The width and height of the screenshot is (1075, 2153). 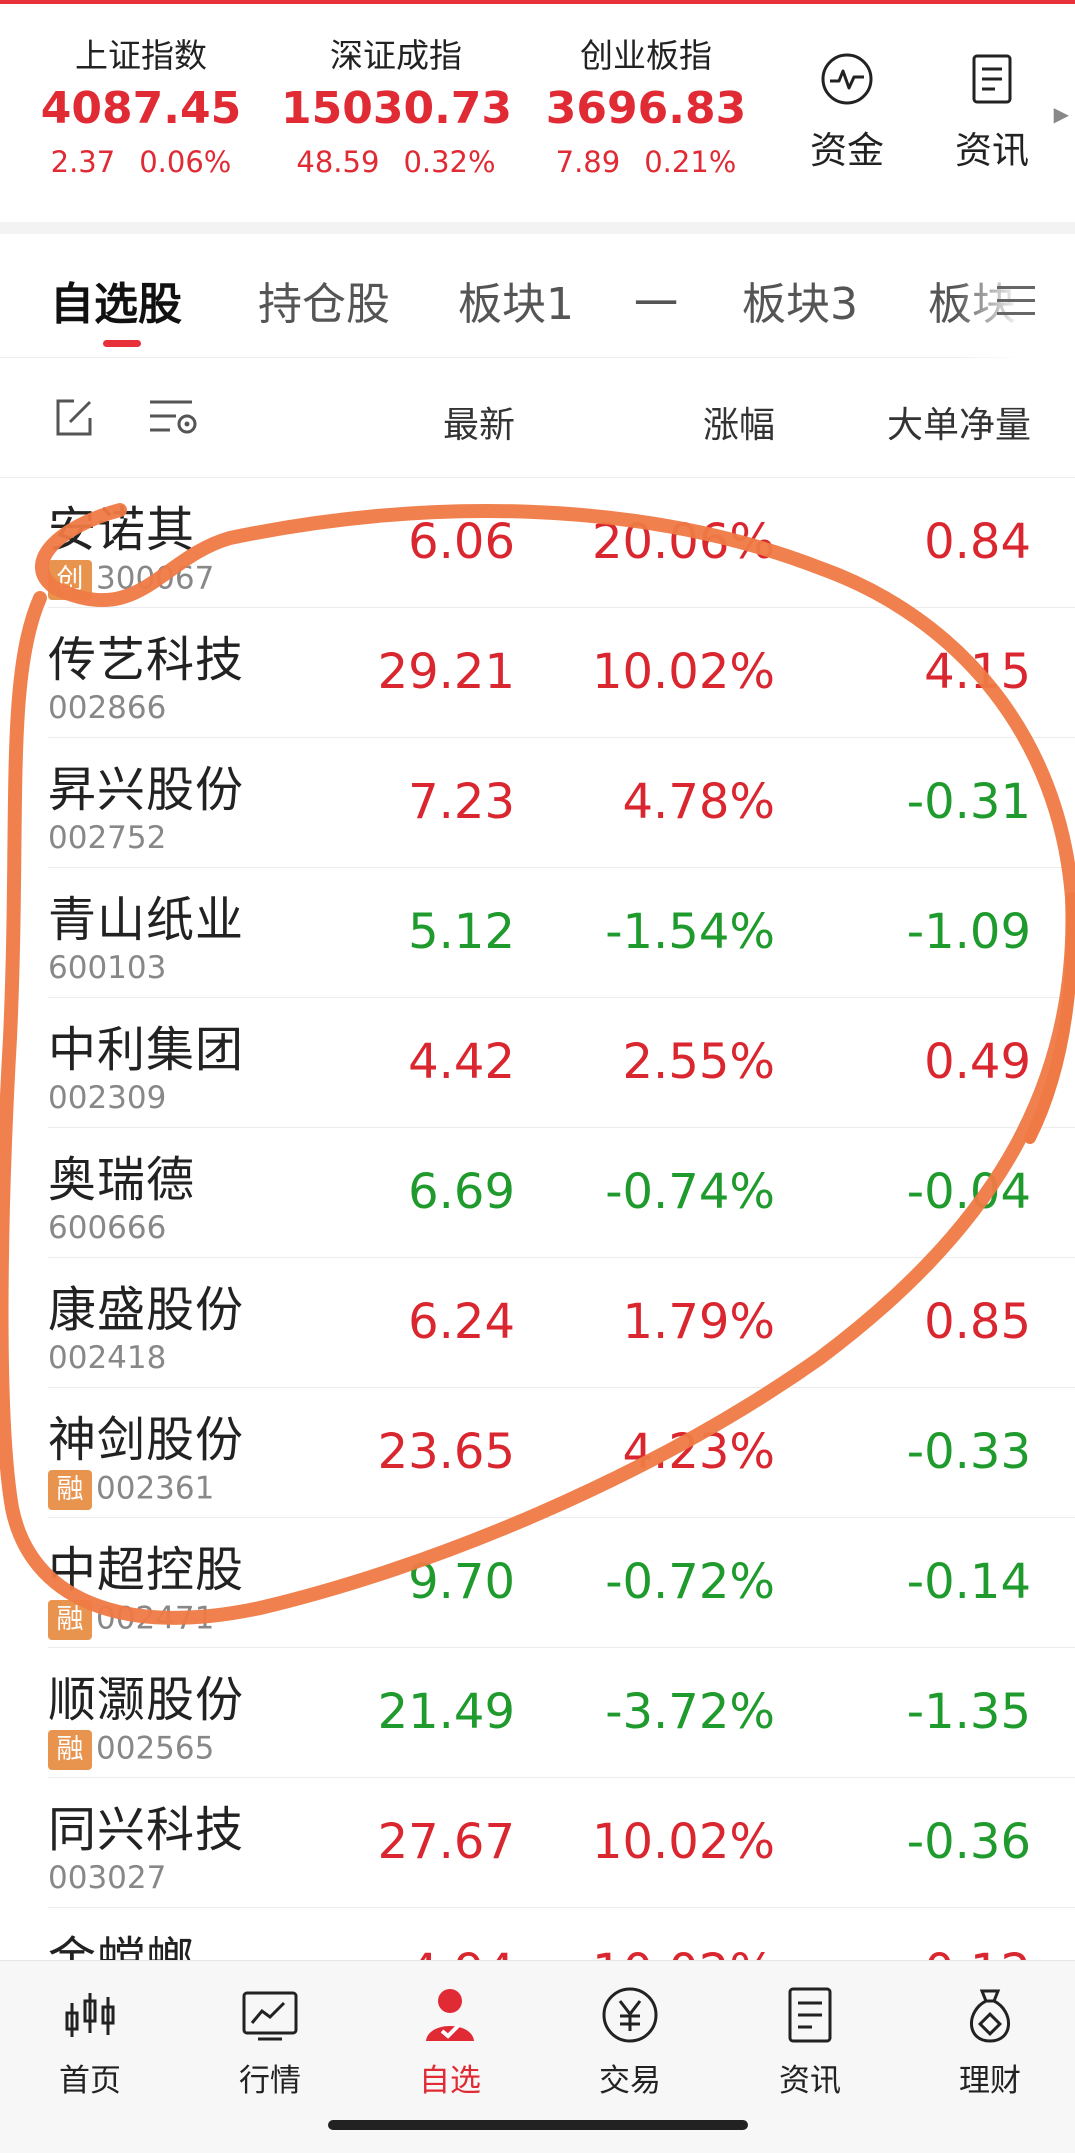 I want to click on index-pct: 0.21%, so click(x=690, y=162).